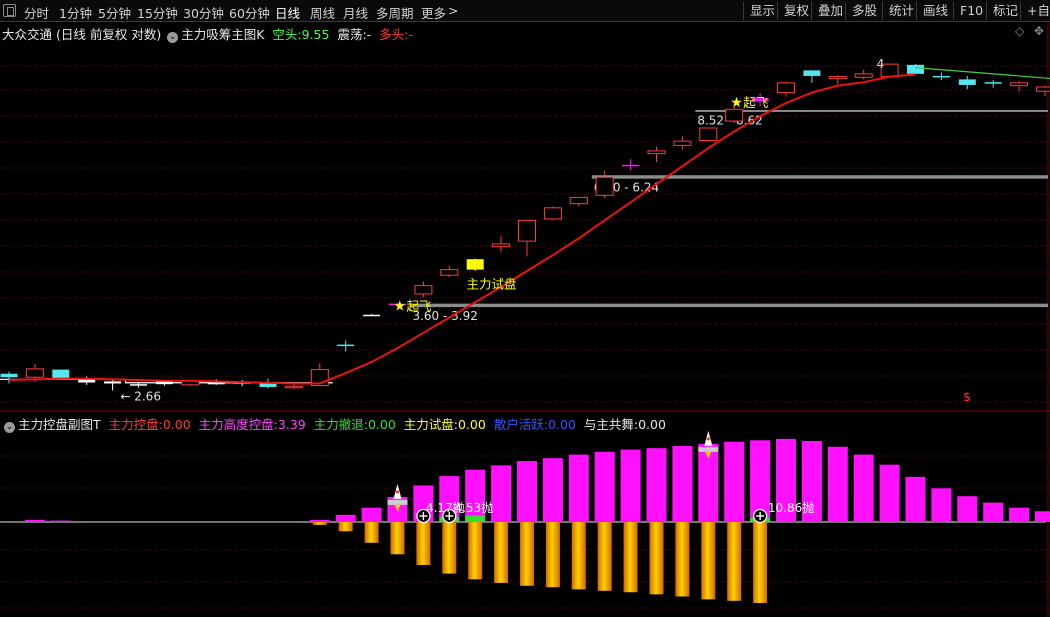 This screenshot has height=617, width=1050. I want to click on rocket-window, so click(397, 492).